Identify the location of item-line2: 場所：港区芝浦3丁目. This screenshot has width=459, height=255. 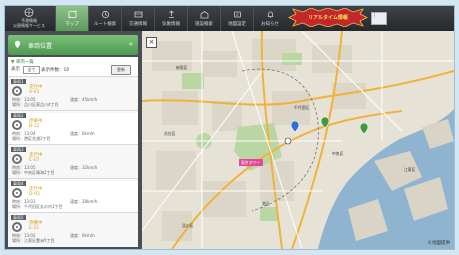
(31, 138).